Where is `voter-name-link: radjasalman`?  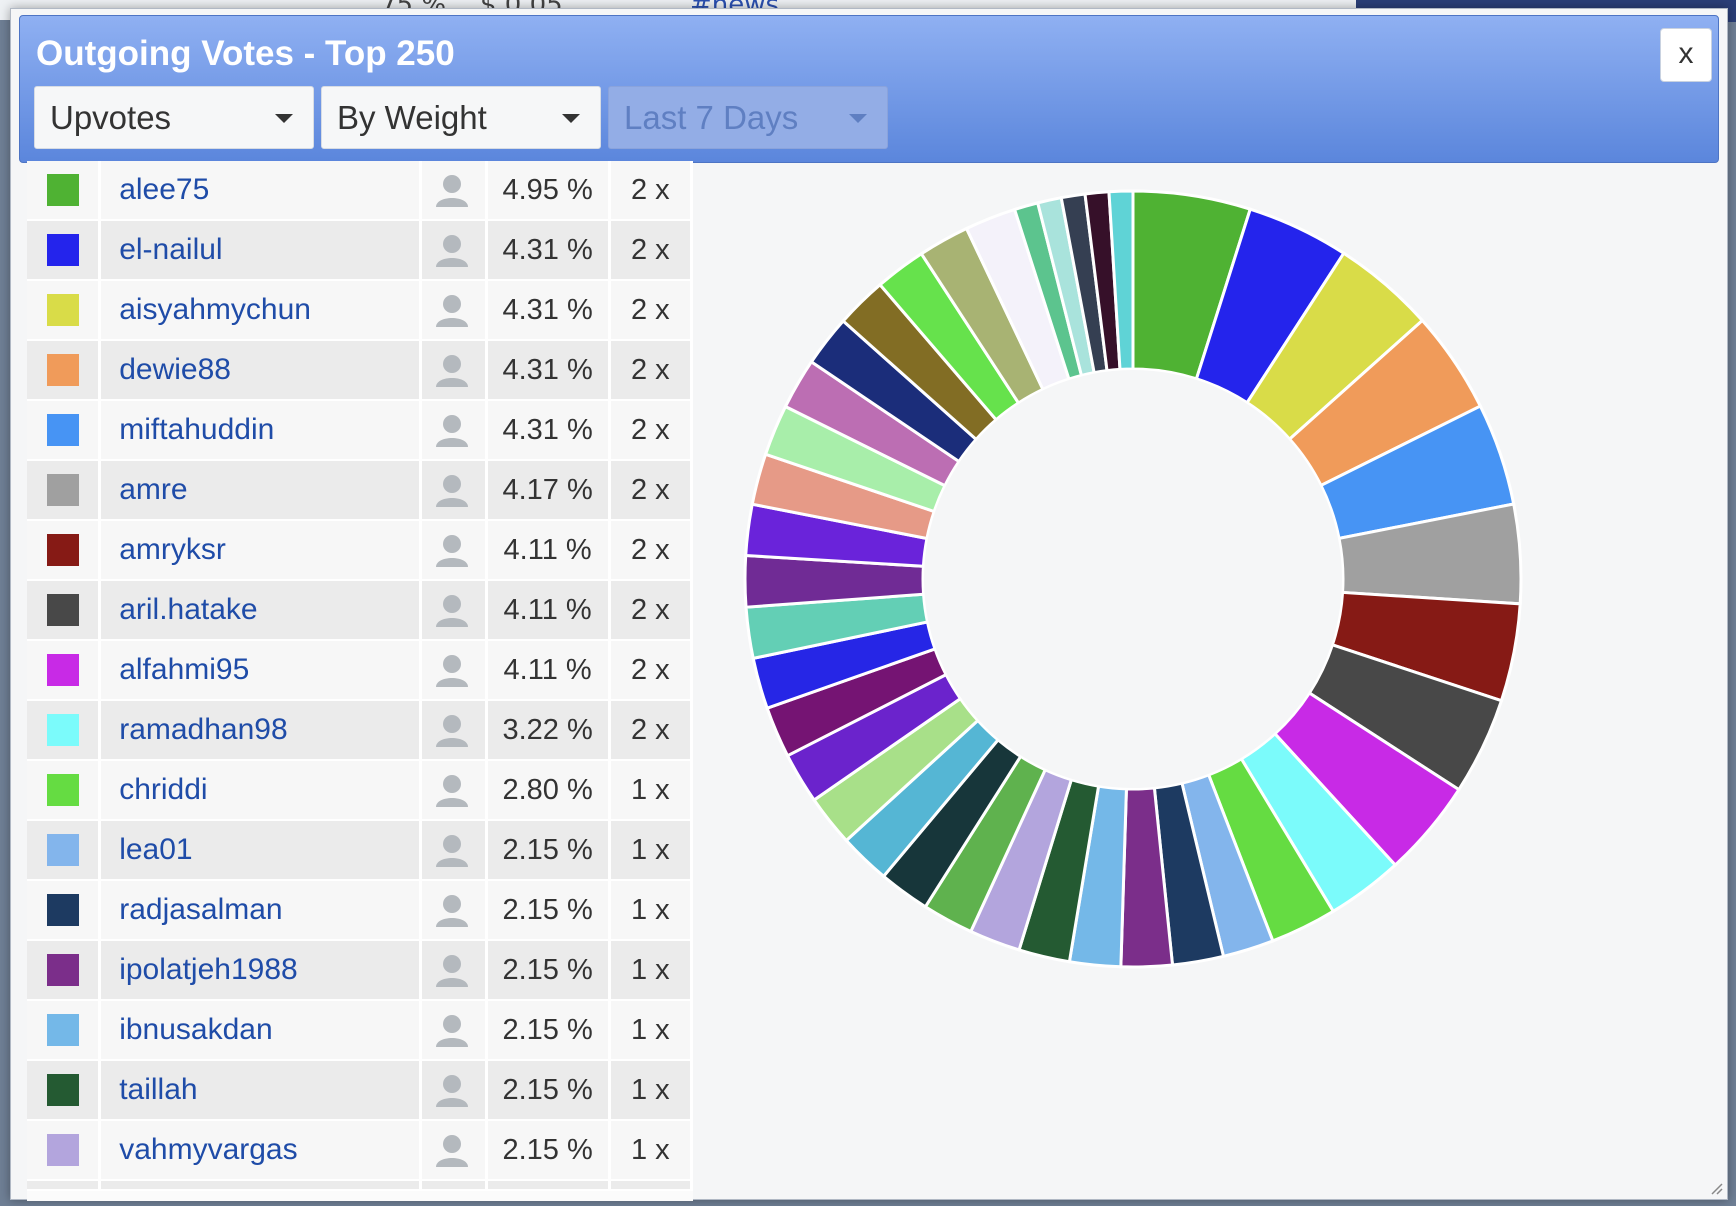 voter-name-link: radjasalman is located at coordinates (260, 910).